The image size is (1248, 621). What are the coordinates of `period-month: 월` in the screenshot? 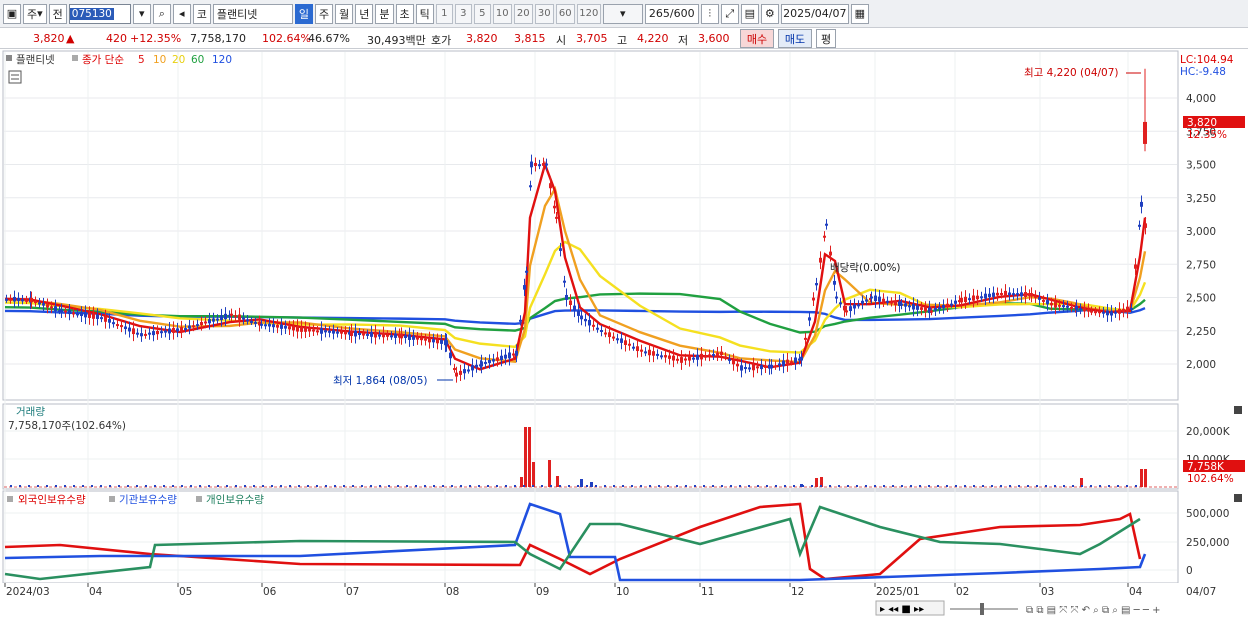 It's located at (344, 13).